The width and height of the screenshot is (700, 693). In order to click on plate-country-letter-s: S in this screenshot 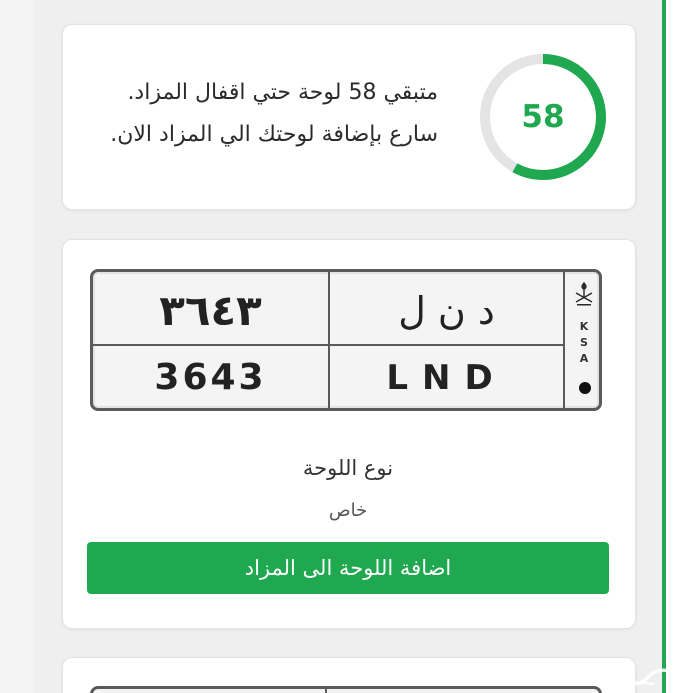, I will do `click(584, 342)`.